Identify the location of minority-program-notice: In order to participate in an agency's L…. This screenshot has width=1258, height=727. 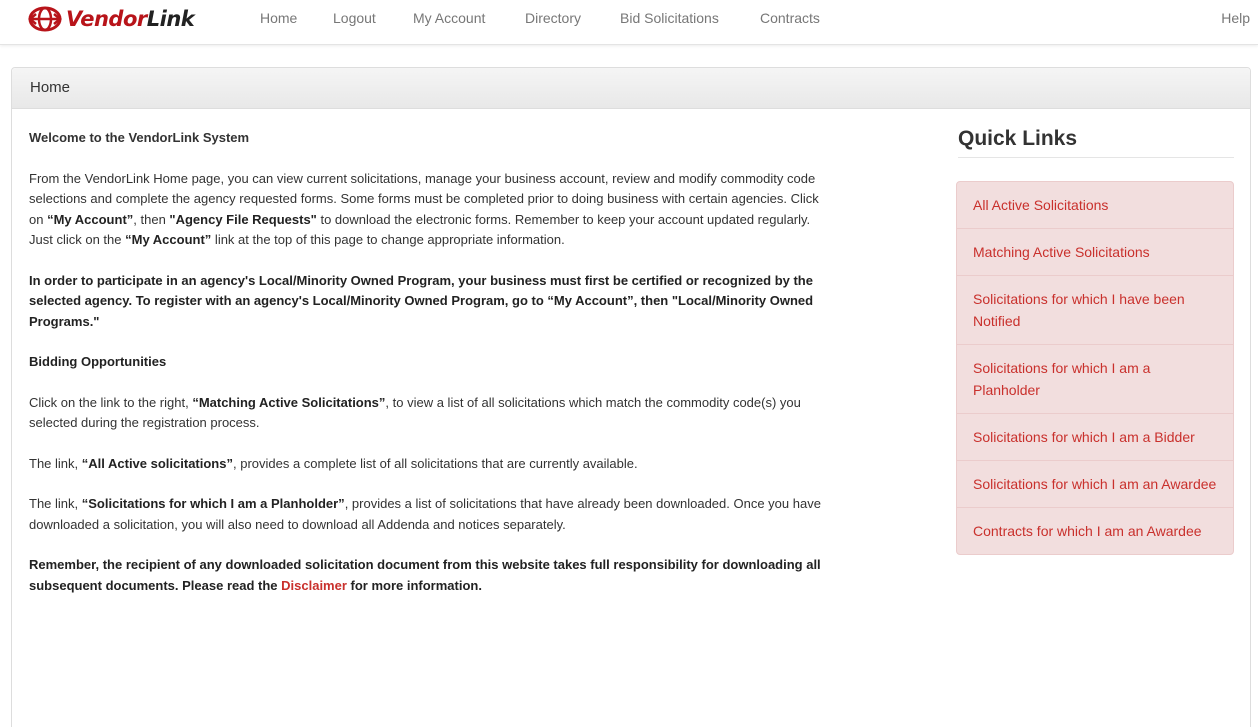
(421, 300).